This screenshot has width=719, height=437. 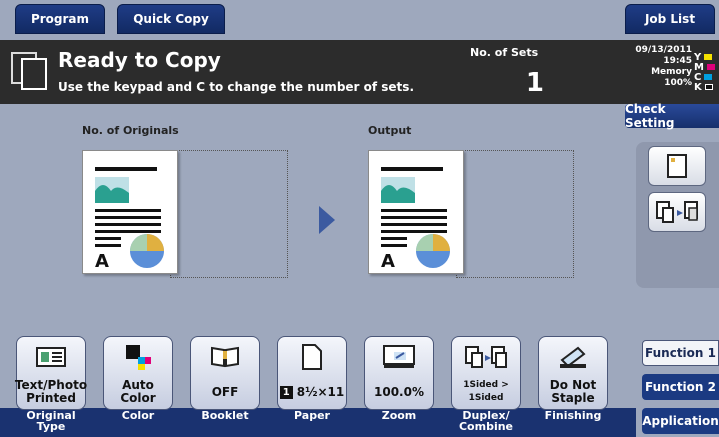 I want to click on original-page: A, so click(x=130, y=212).